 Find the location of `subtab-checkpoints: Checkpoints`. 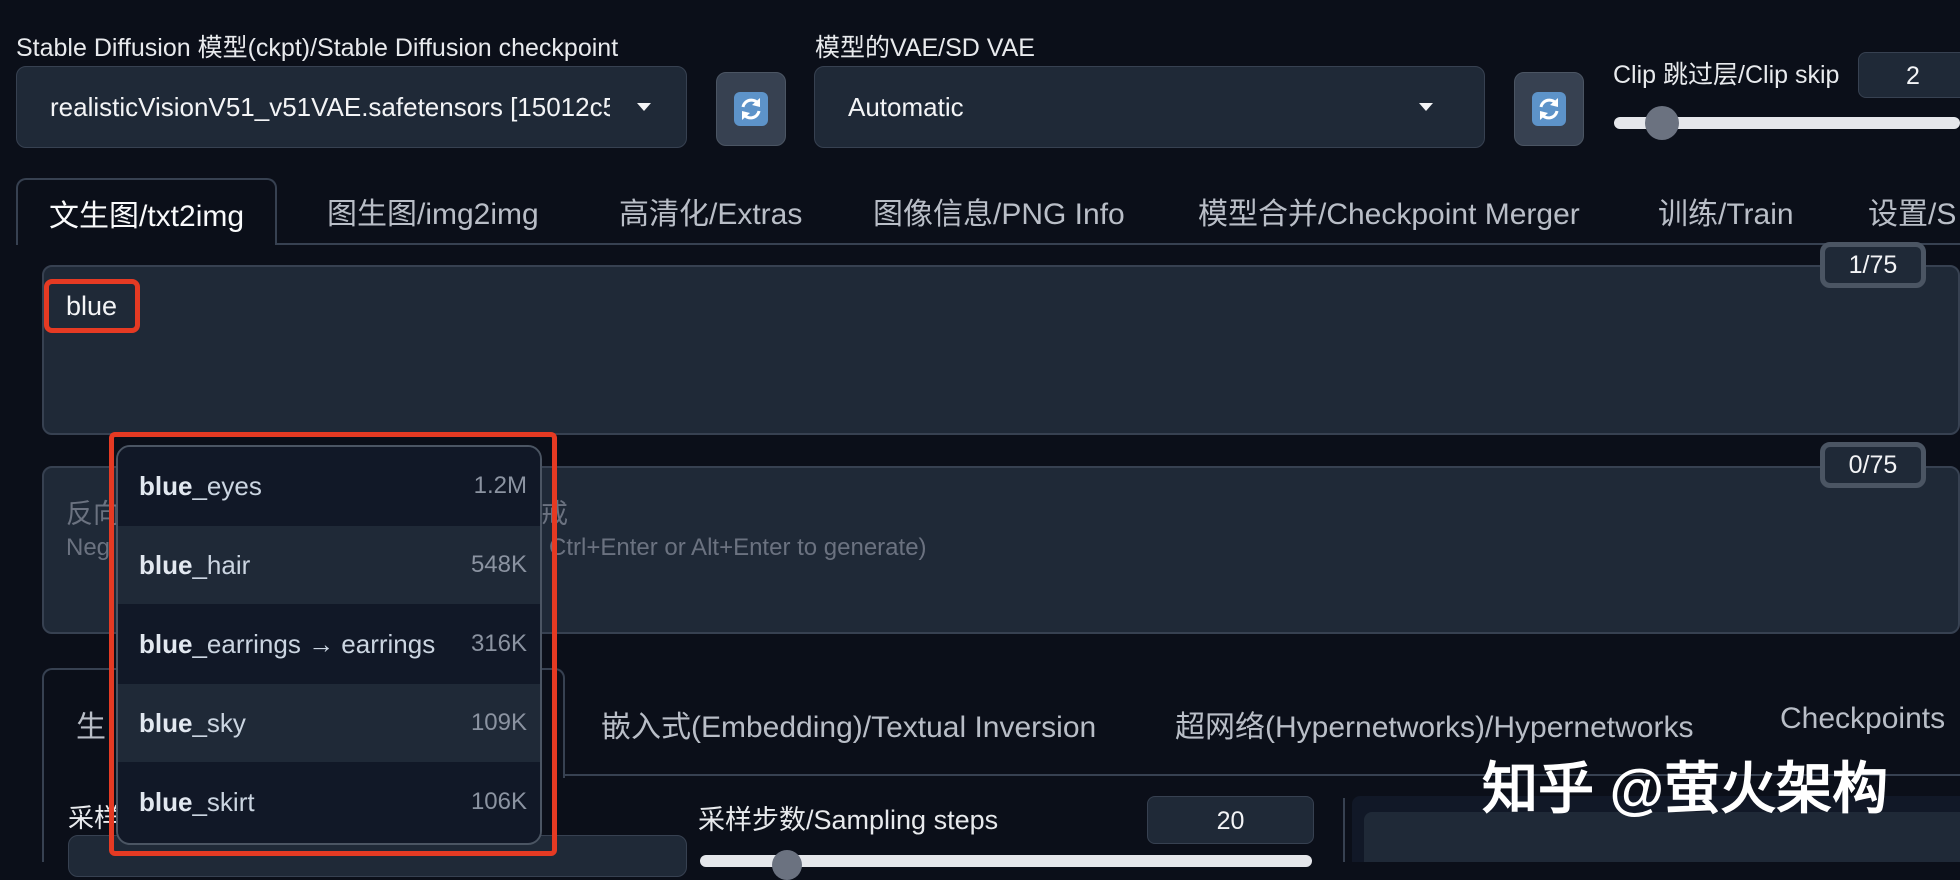

subtab-checkpoints: Checkpoints is located at coordinates (1862, 719).